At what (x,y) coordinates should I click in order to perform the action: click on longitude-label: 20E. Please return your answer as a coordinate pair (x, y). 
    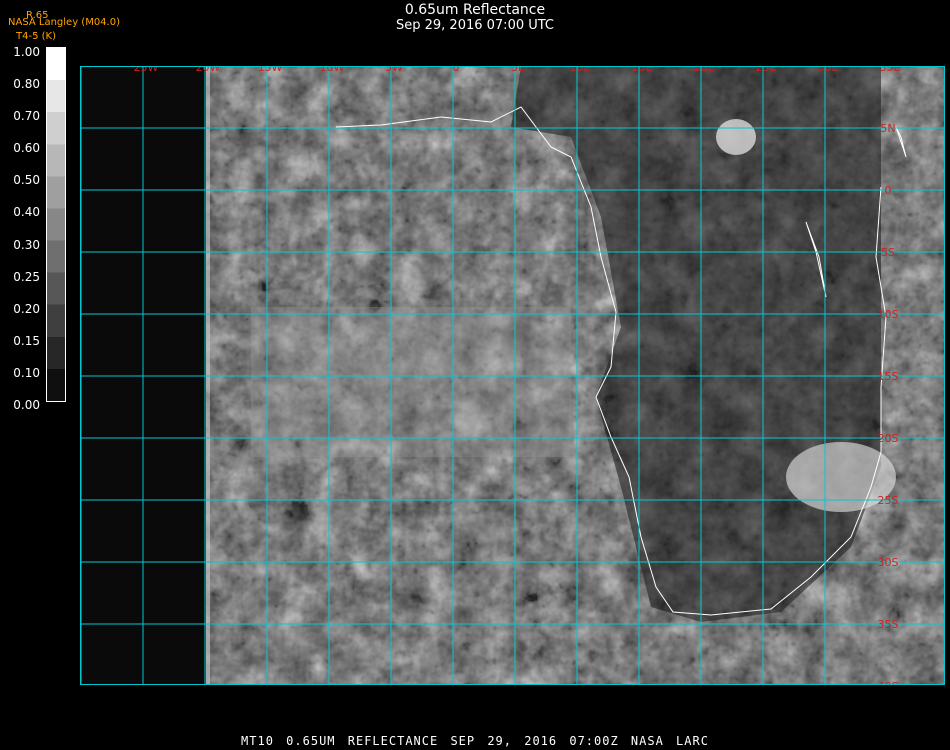
    Looking at the image, I should click on (704, 70).